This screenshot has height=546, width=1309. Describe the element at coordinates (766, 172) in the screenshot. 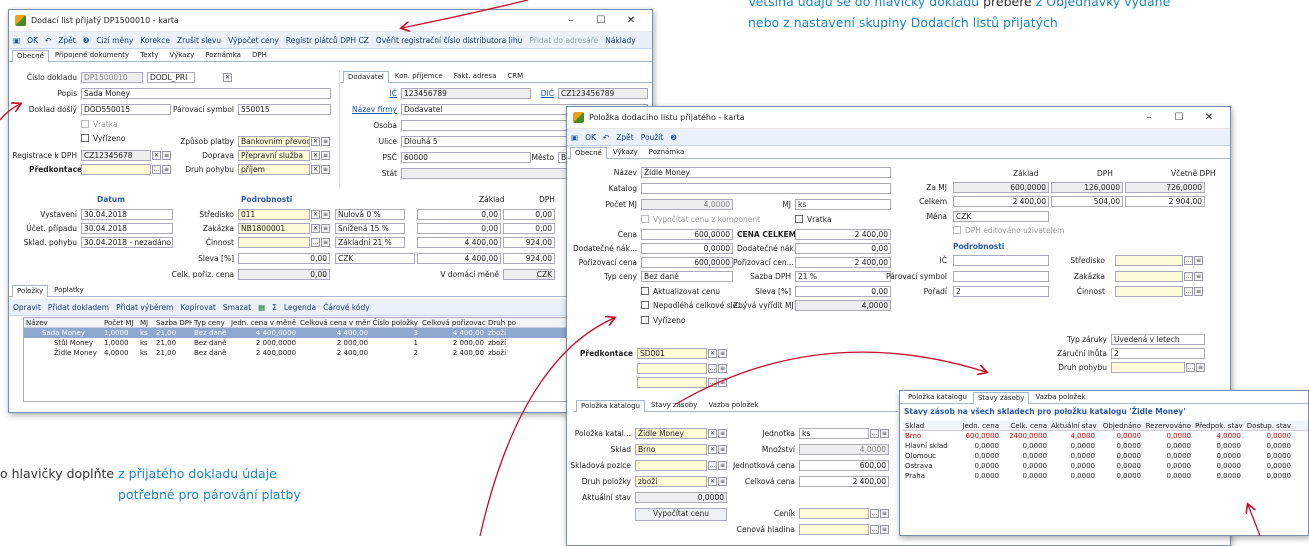

I see `w2-nazev-field: Židle Money` at that location.